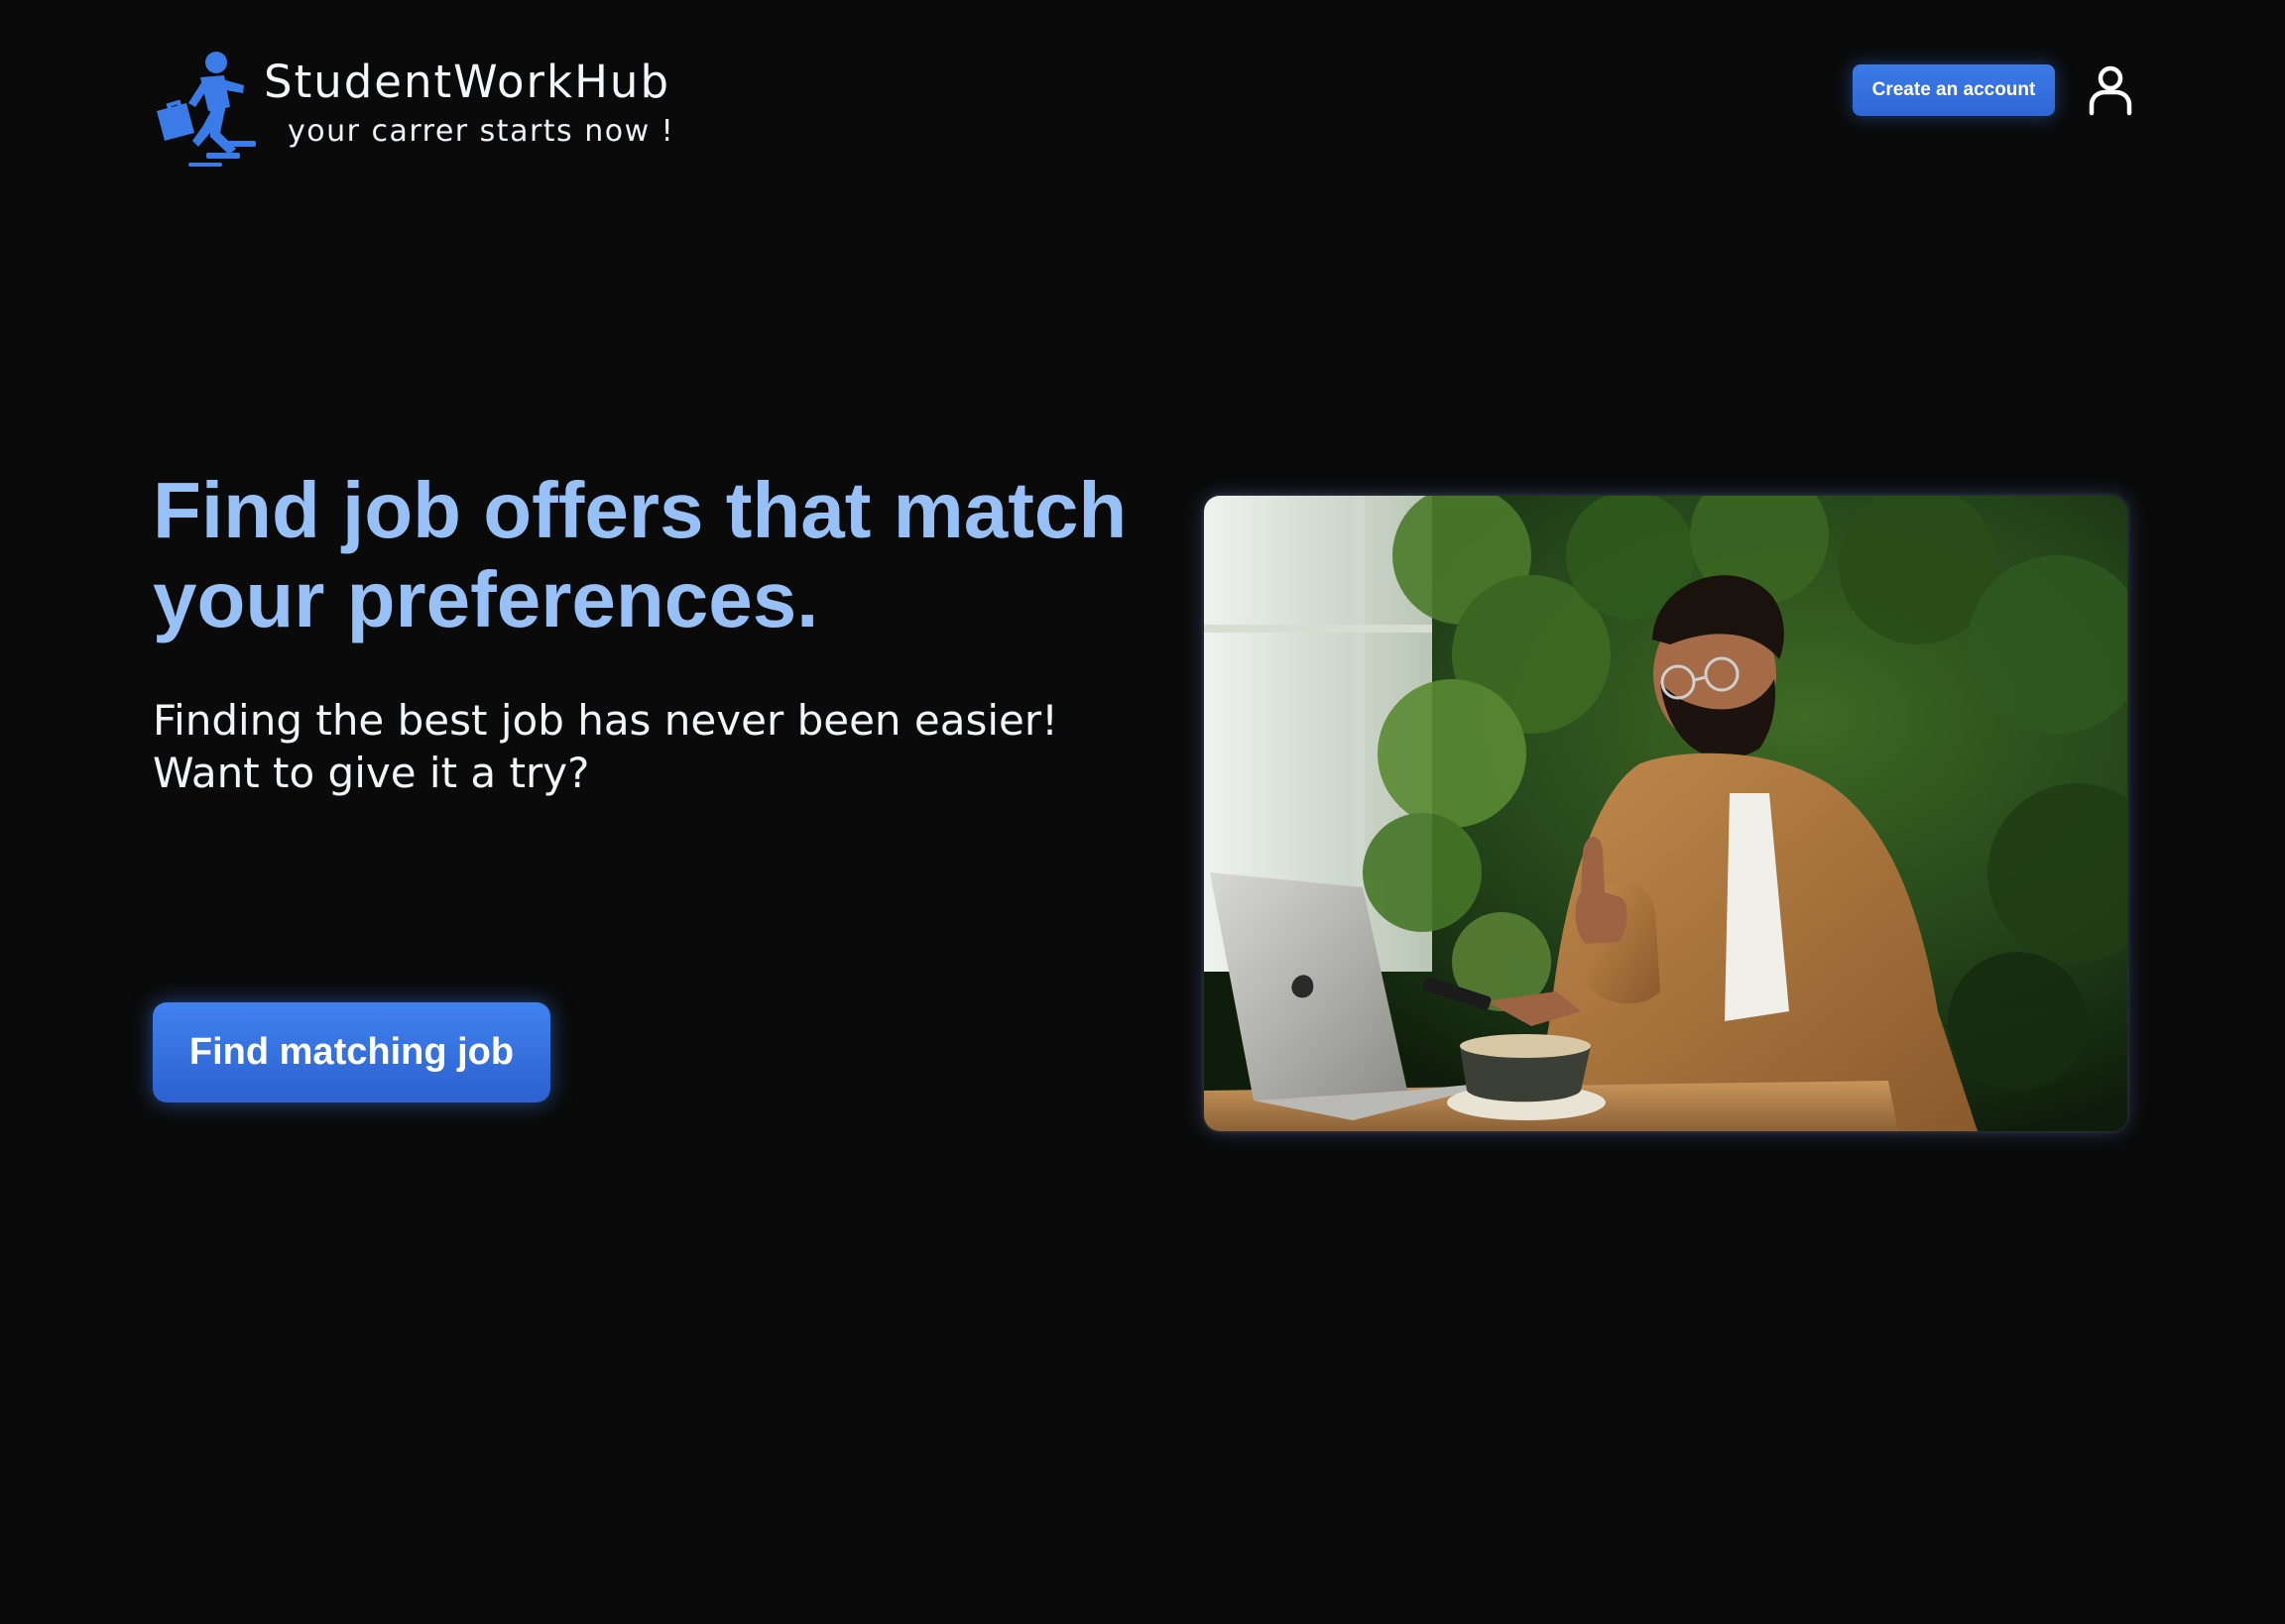 This screenshot has height=1624, width=2285. What do you see at coordinates (468, 82) in the screenshot?
I see `brand-name: StudentWorkHub` at bounding box center [468, 82].